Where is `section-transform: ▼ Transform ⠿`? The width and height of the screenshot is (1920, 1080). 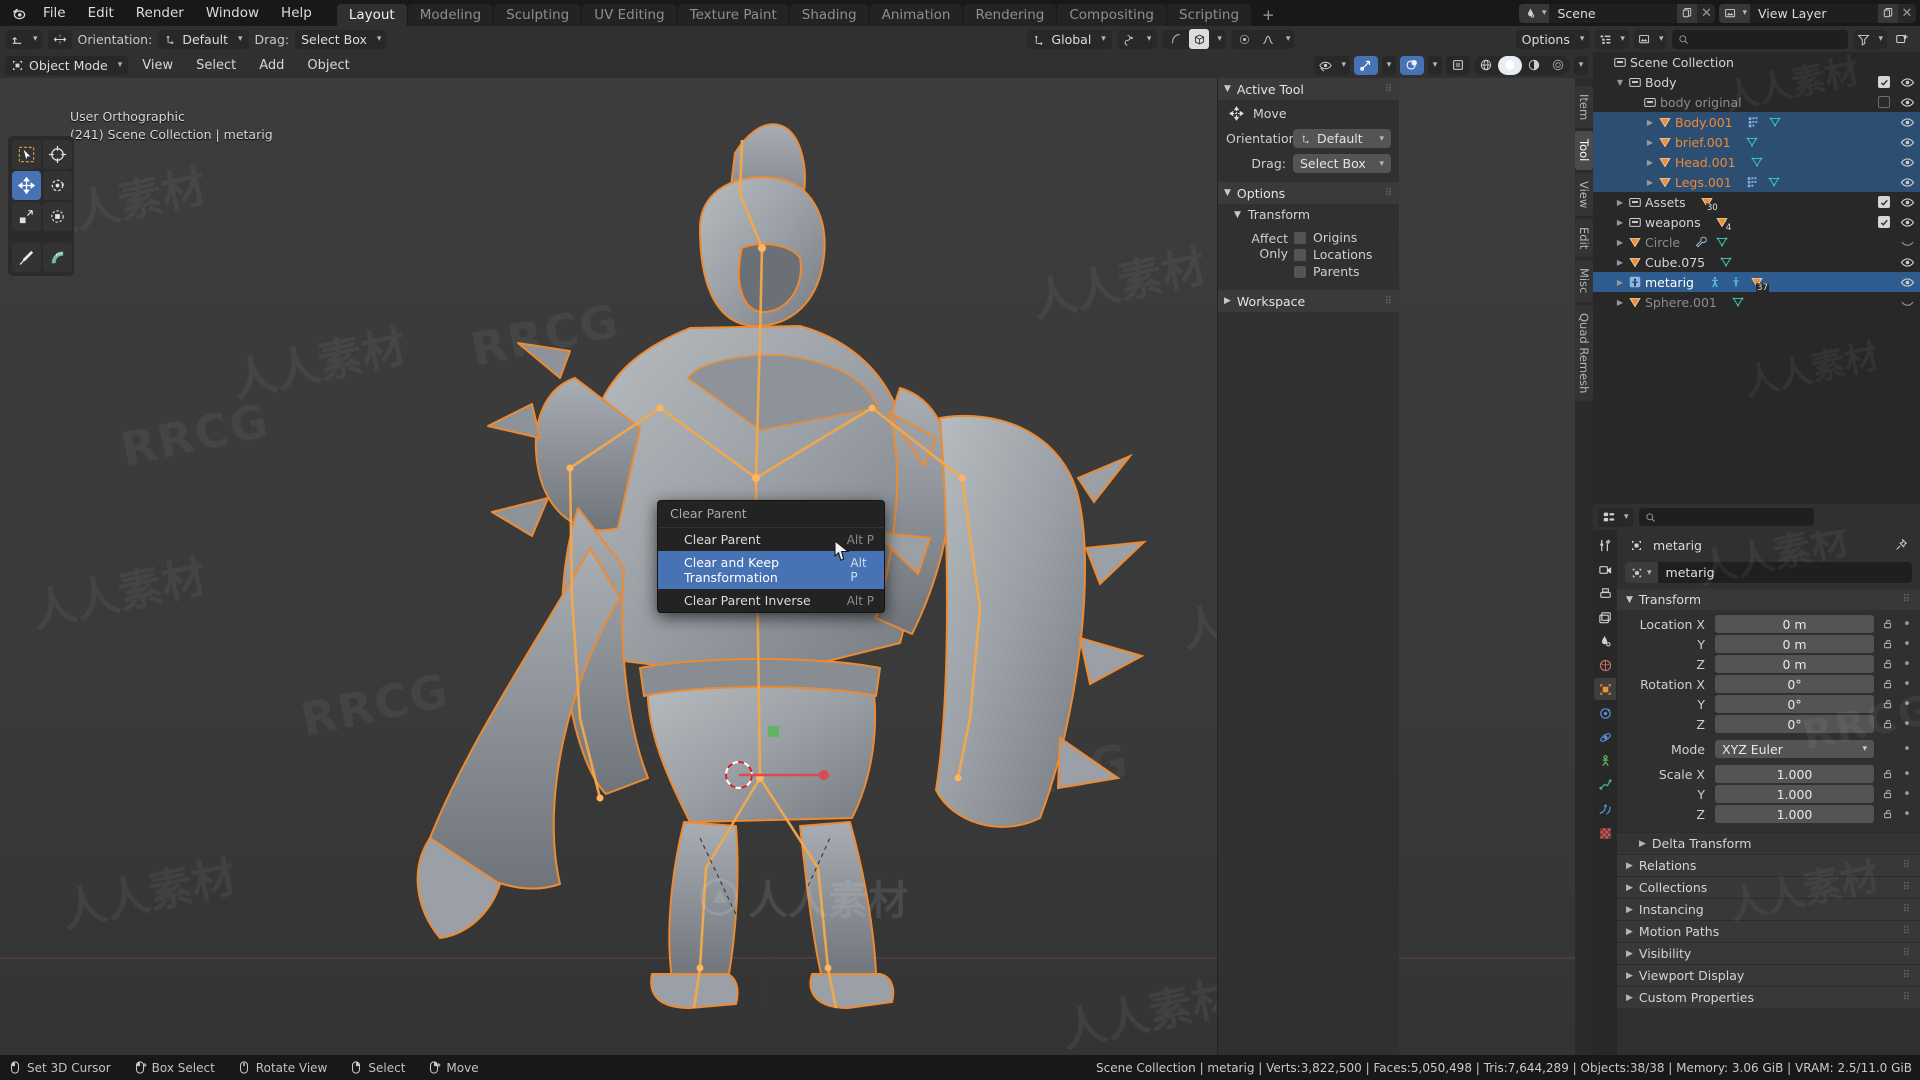 section-transform: ▼ Transform ⠿ is located at coordinates (1768, 599).